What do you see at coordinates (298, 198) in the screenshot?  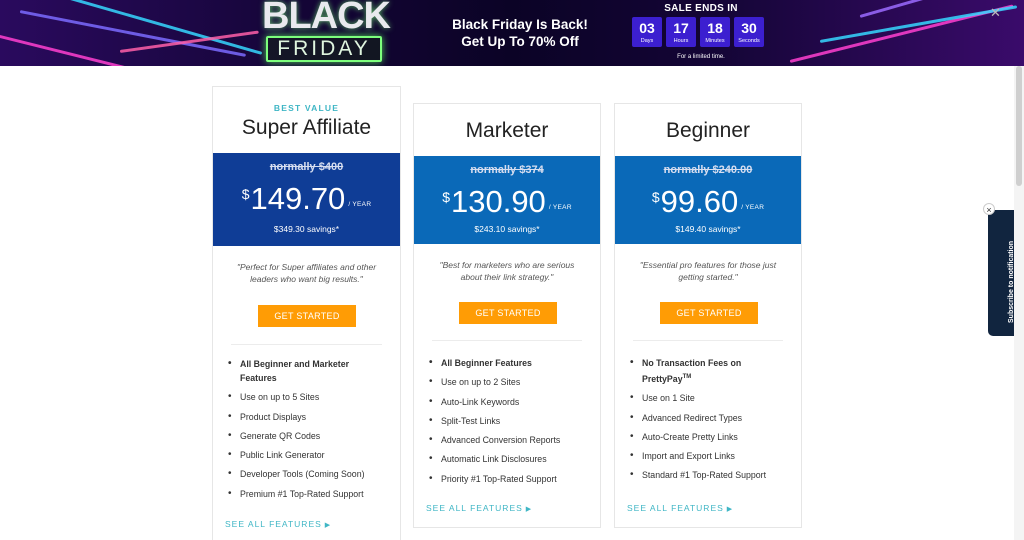 I see `price-amount: 149.70` at bounding box center [298, 198].